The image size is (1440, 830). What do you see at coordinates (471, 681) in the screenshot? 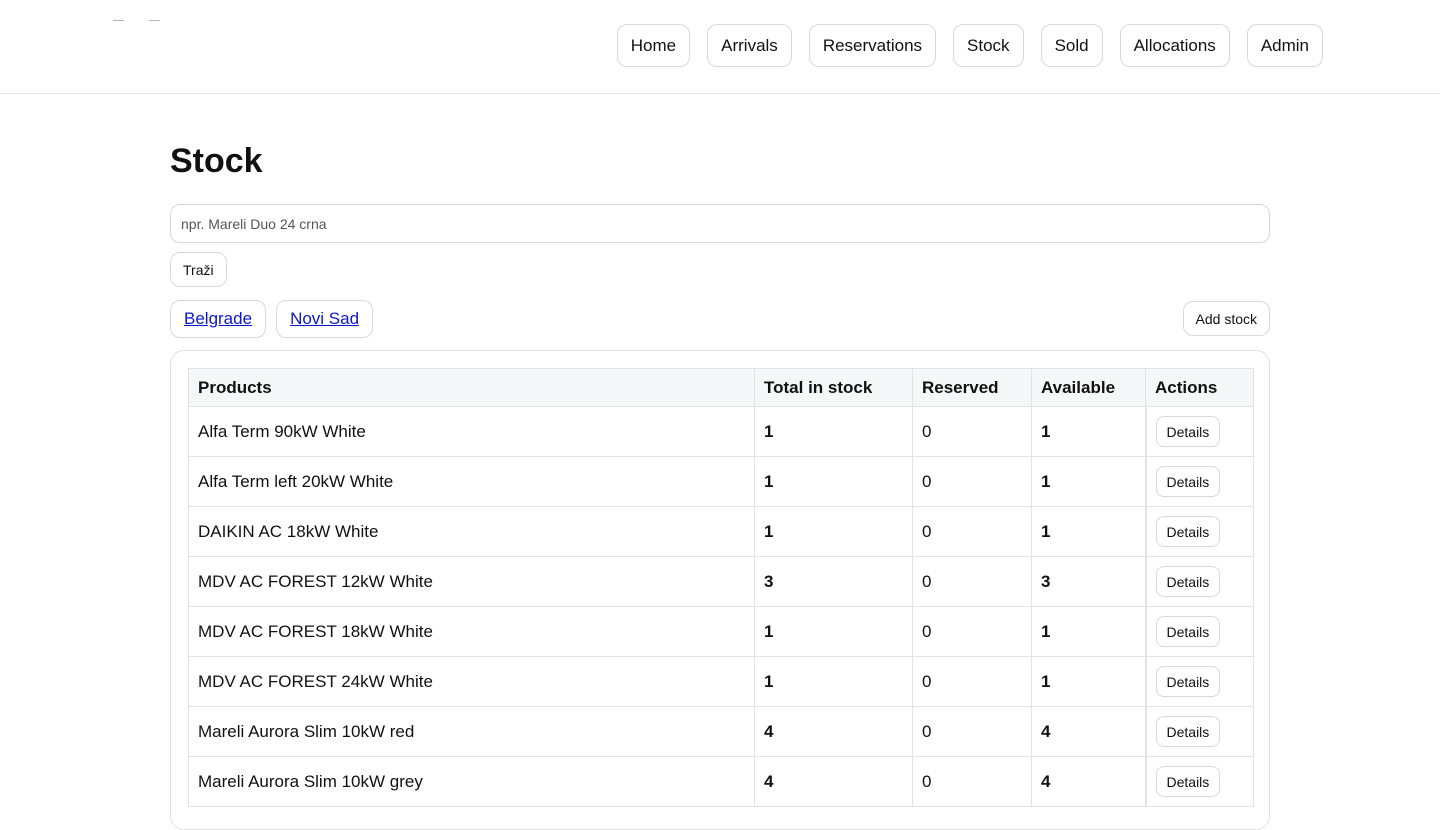
I see `product-name-cell: MDV AC FOREST 24kW White` at bounding box center [471, 681].